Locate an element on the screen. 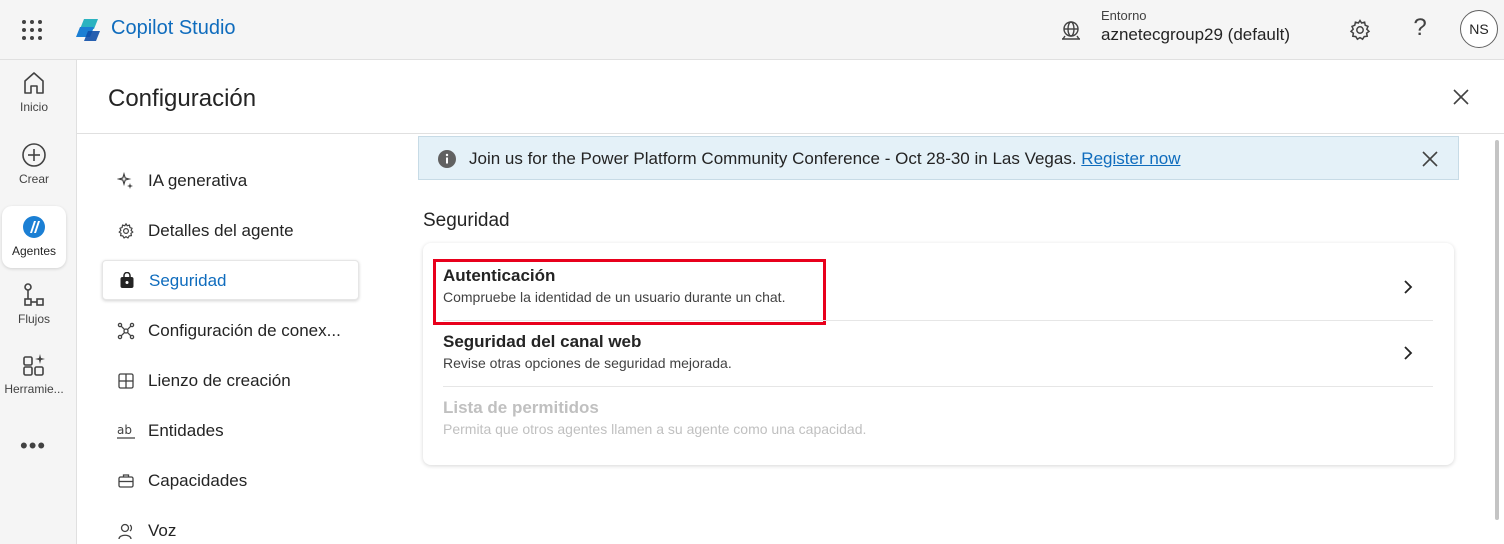  app-launcher-icon is located at coordinates (32, 30).